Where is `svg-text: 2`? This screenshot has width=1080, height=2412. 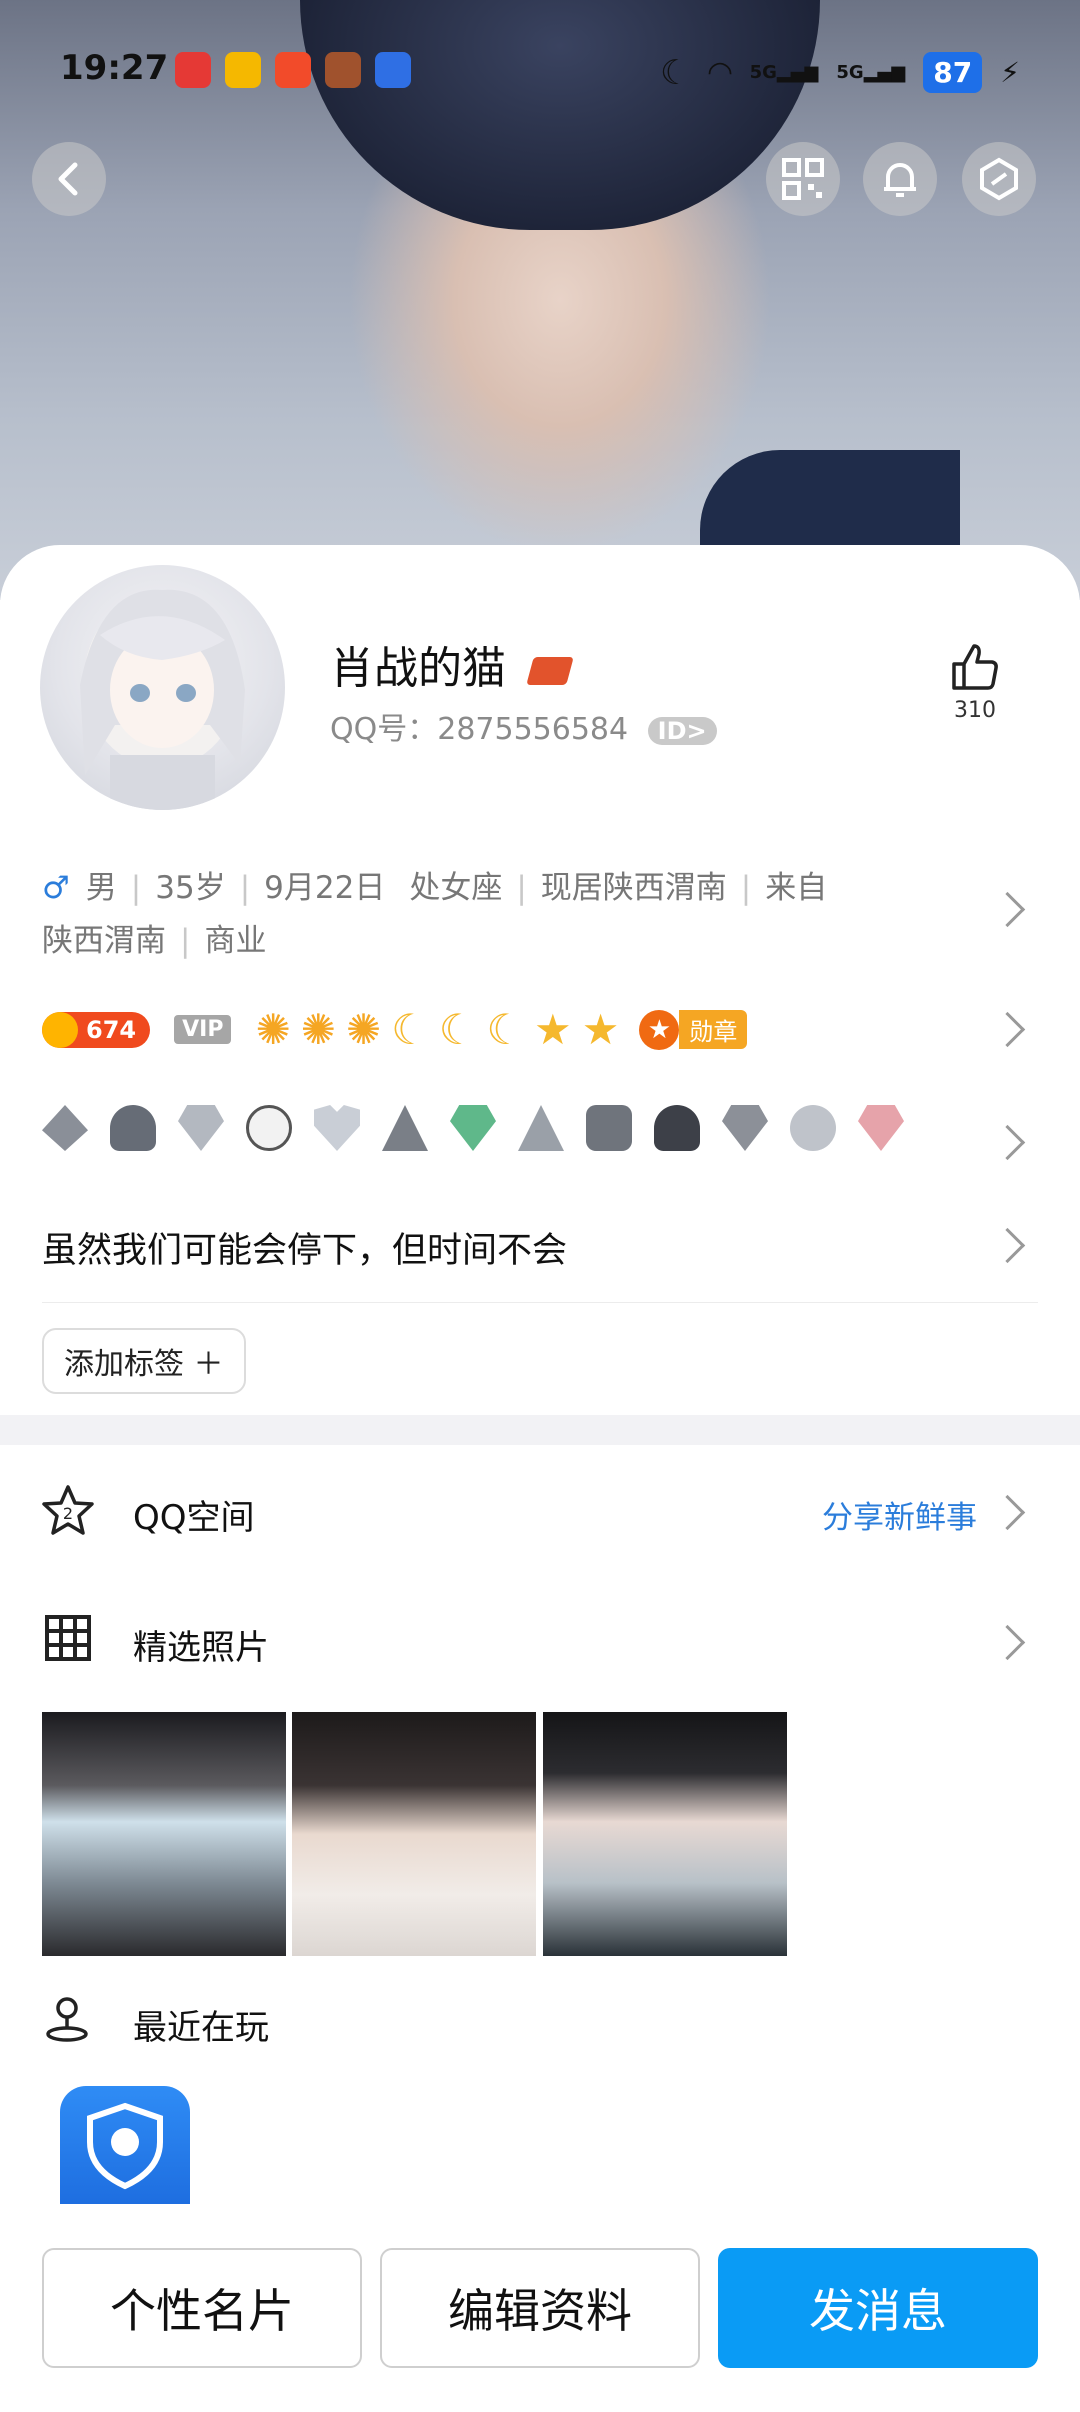 svg-text: 2 is located at coordinates (68, 1513).